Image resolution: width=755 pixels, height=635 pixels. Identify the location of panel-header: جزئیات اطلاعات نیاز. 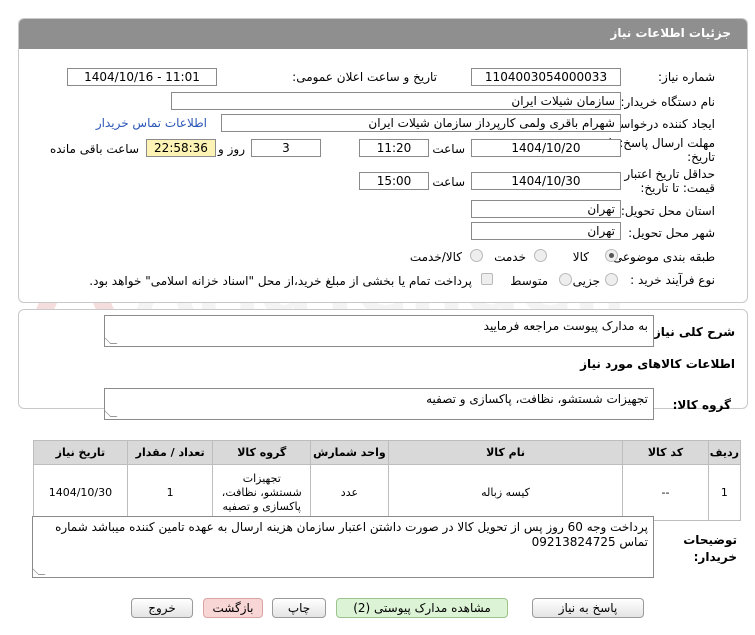
(383, 34).